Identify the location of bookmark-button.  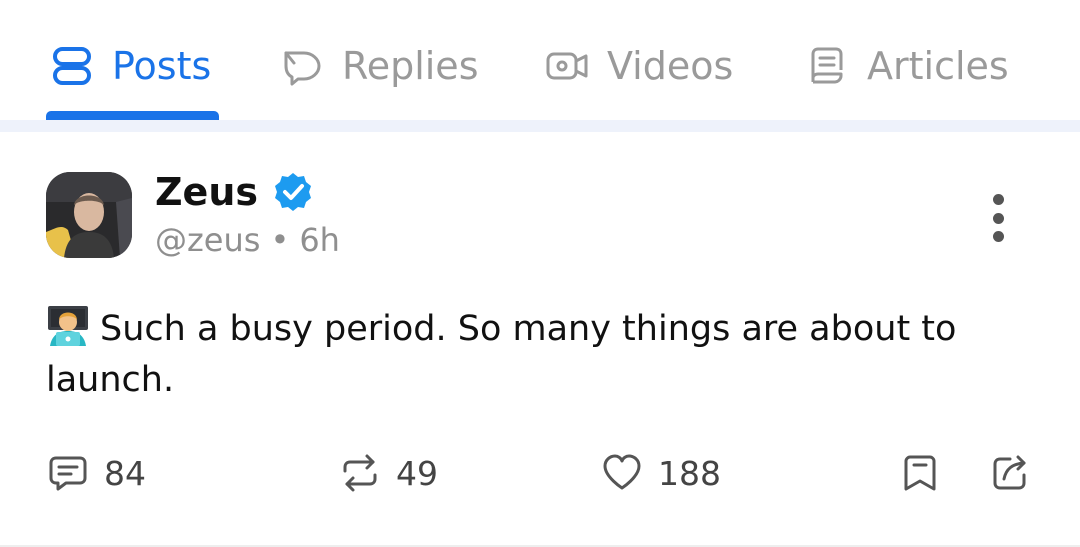
(920, 473).